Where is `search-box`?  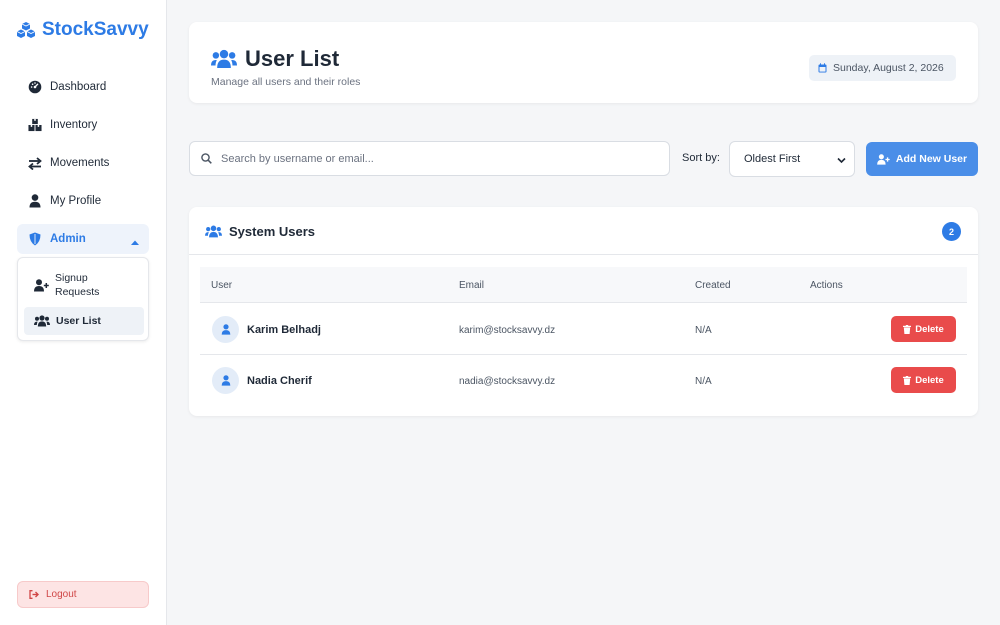 search-box is located at coordinates (429, 158).